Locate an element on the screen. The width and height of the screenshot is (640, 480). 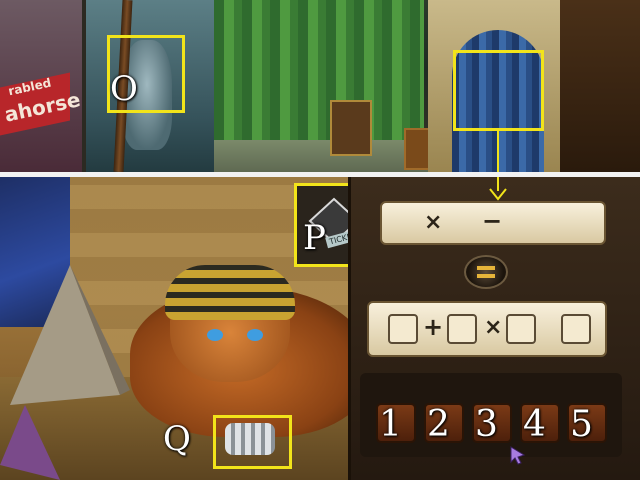
equals-bar-bottom is located at coordinates (486, 276).